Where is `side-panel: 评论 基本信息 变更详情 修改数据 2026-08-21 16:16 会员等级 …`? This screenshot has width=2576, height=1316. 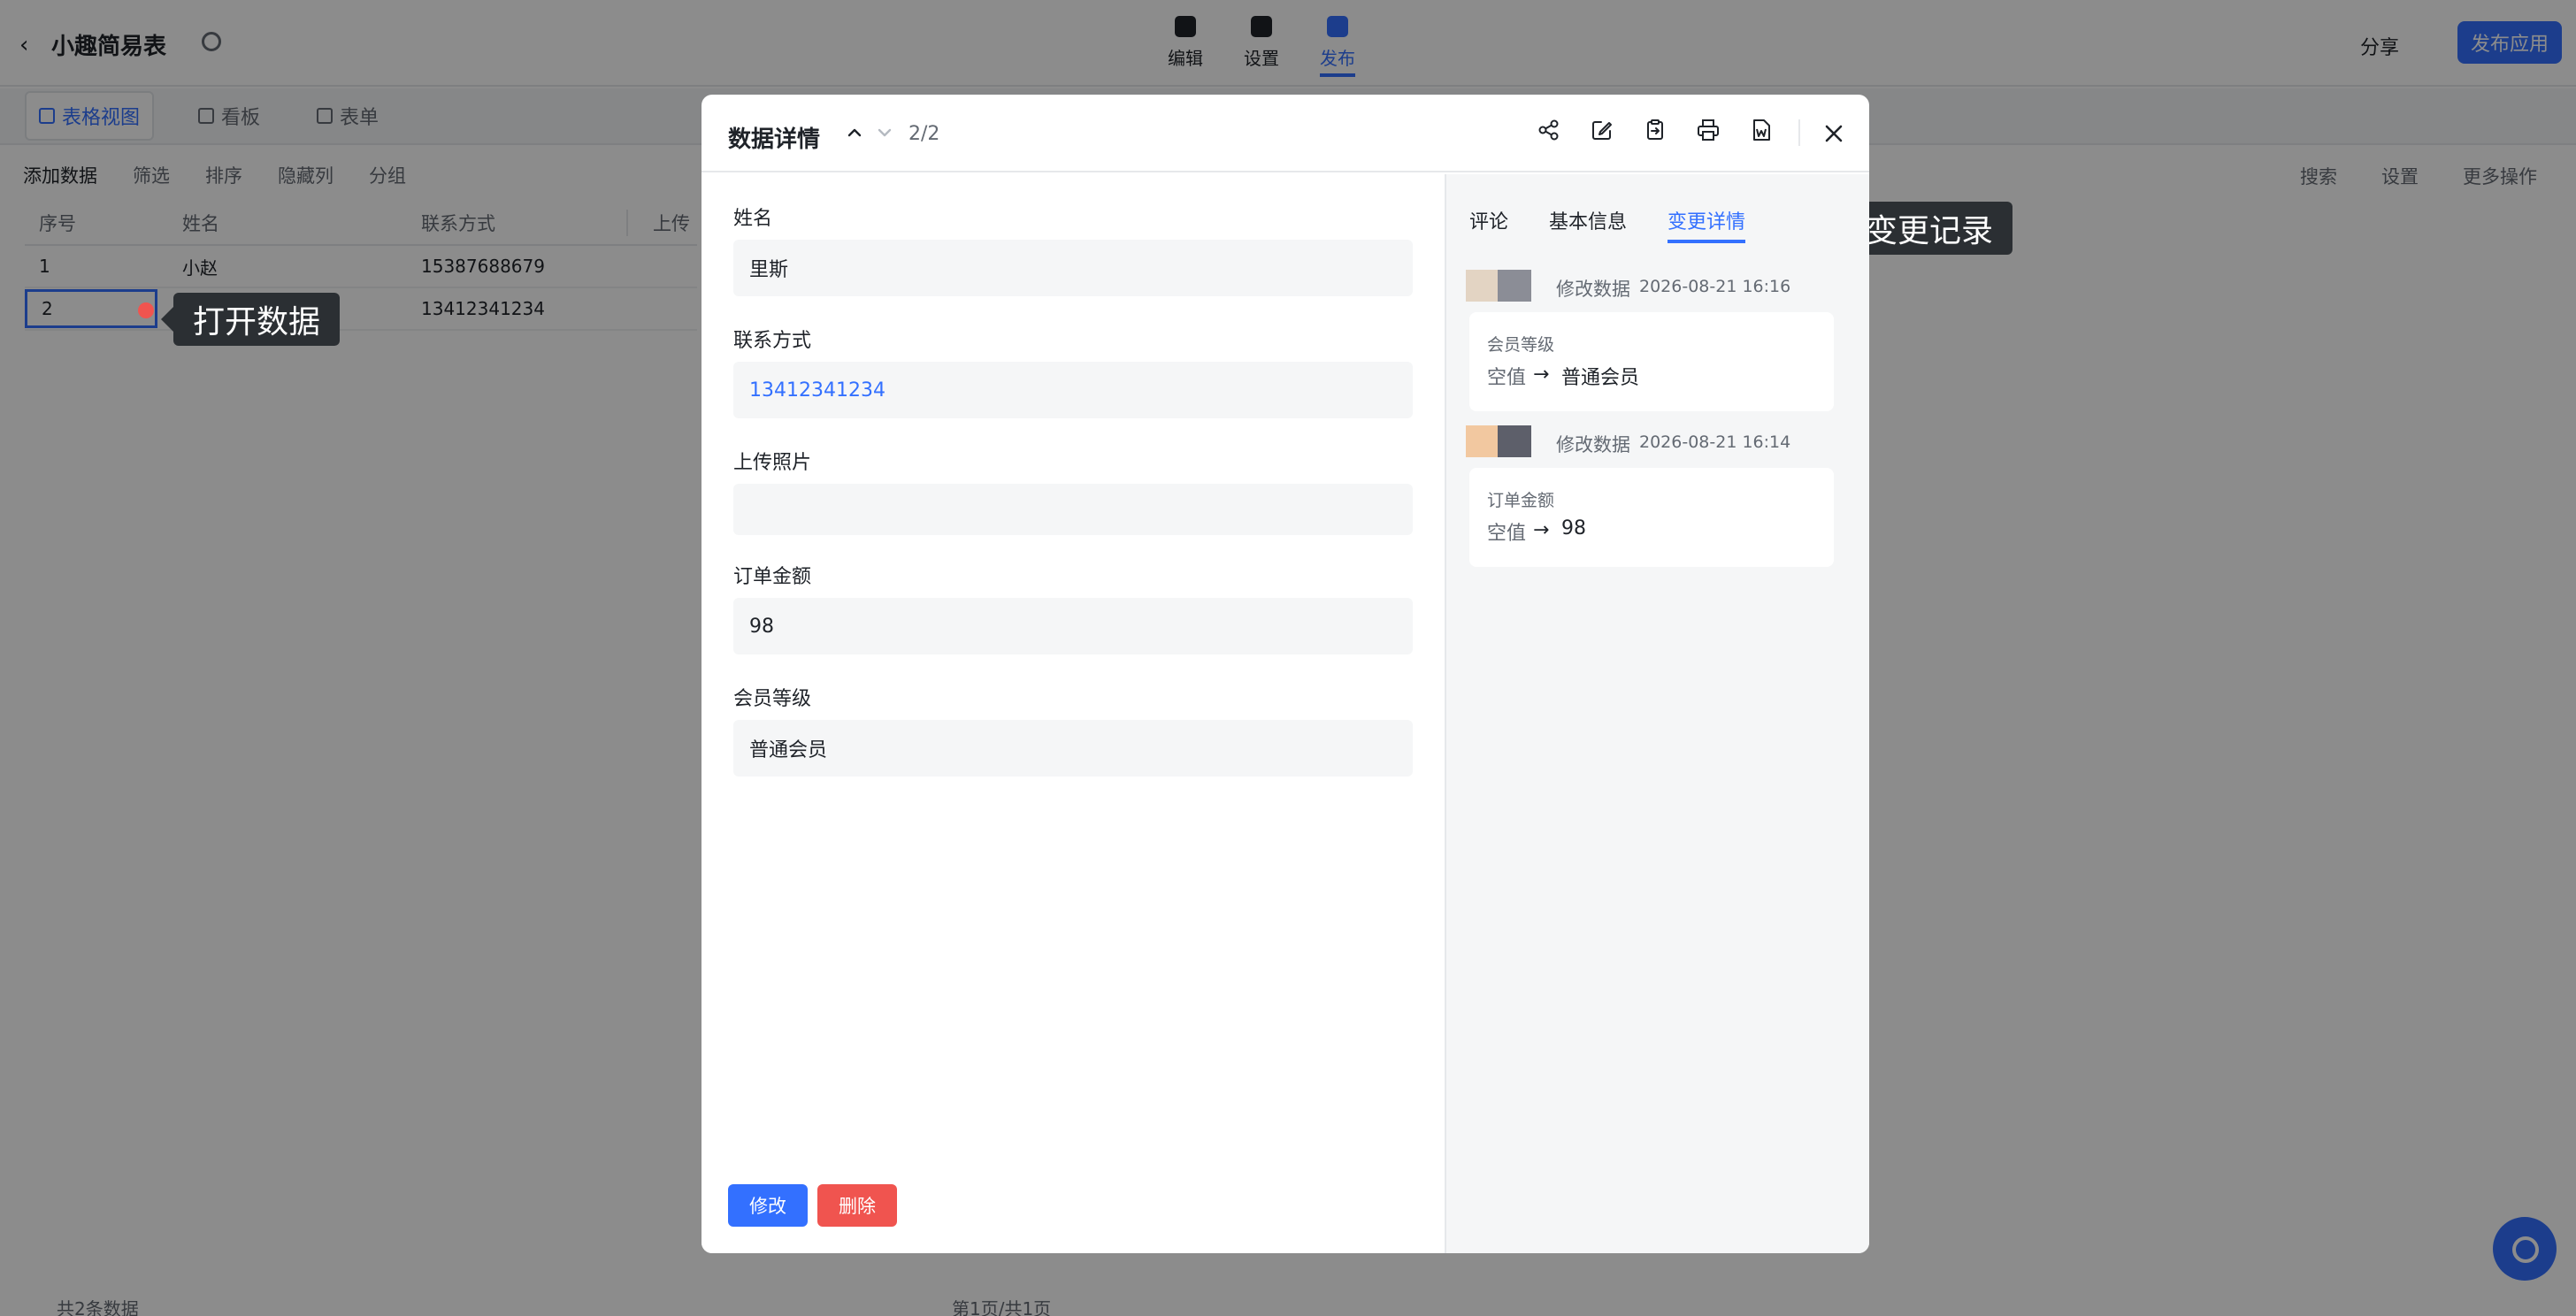 side-panel: 评论 基本信息 变更详情 修改数据 2026-08-21 16:16 会员等级 … is located at coordinates (1657, 713).